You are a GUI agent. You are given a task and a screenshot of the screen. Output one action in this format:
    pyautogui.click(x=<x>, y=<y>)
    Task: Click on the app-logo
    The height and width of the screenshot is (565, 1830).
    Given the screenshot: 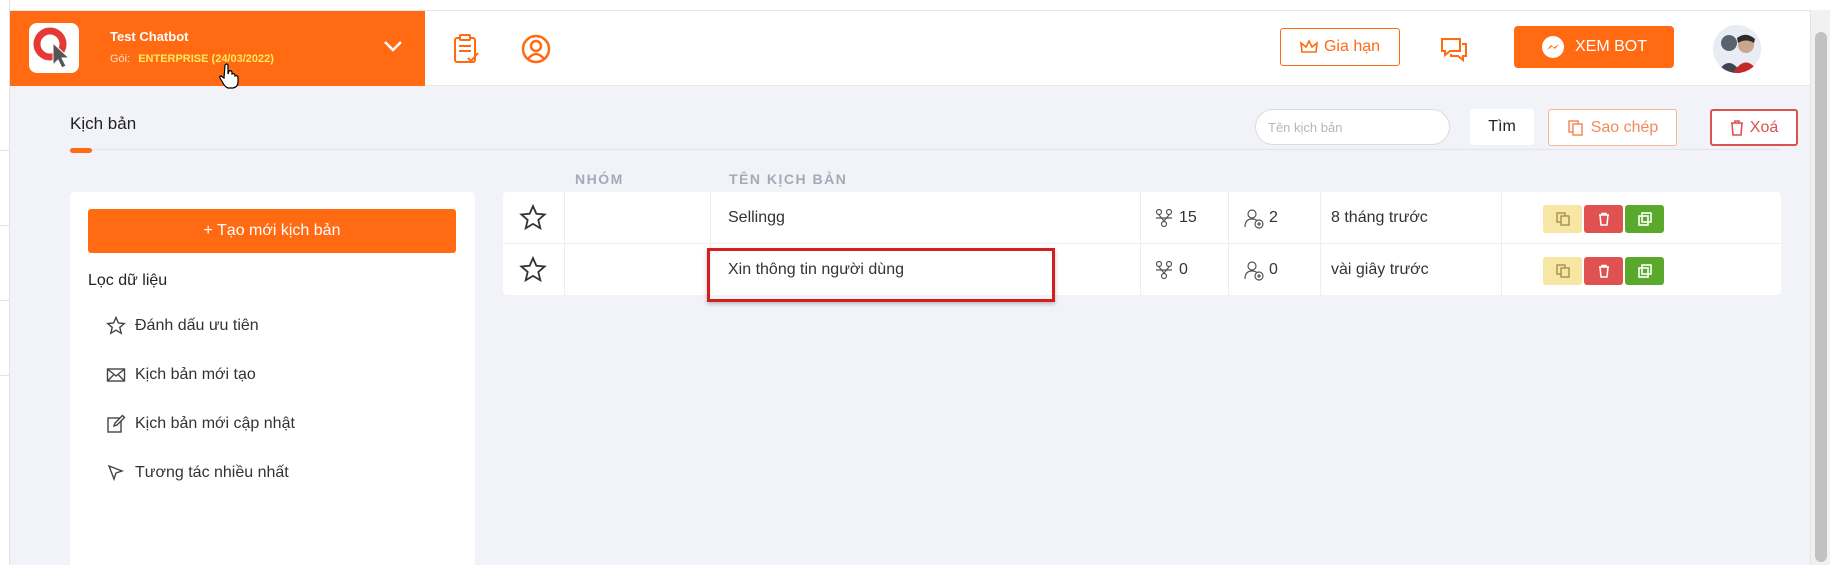 What is the action you would take?
    pyautogui.click(x=54, y=48)
    